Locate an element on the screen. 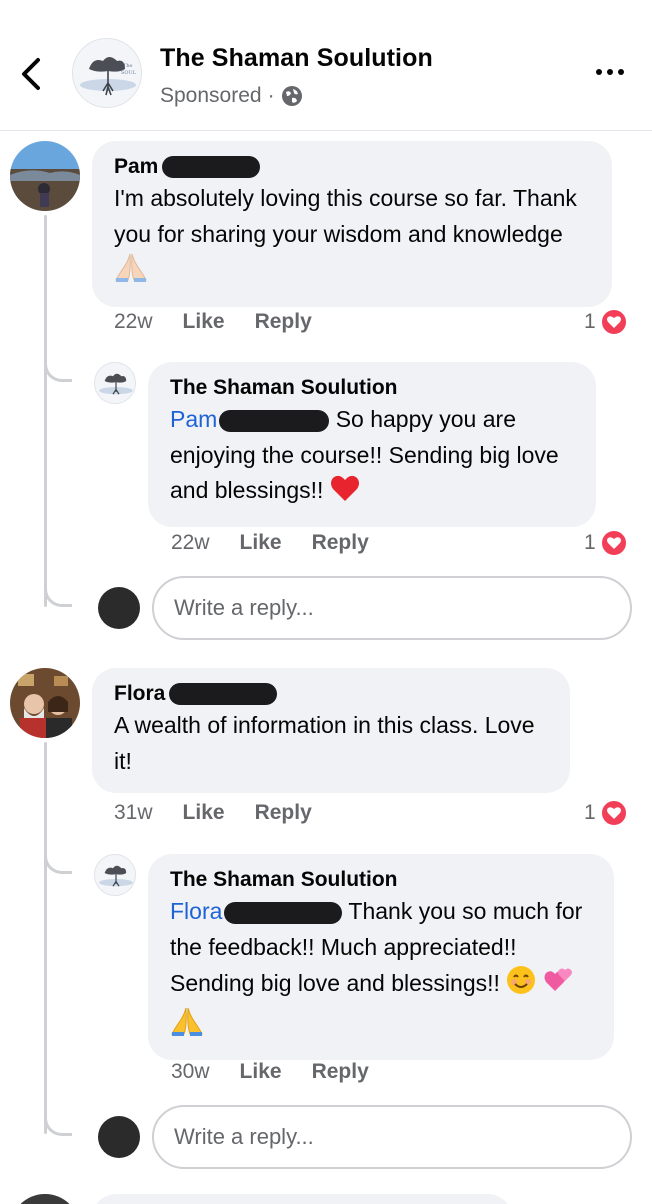  more-options-button is located at coordinates (610, 72).